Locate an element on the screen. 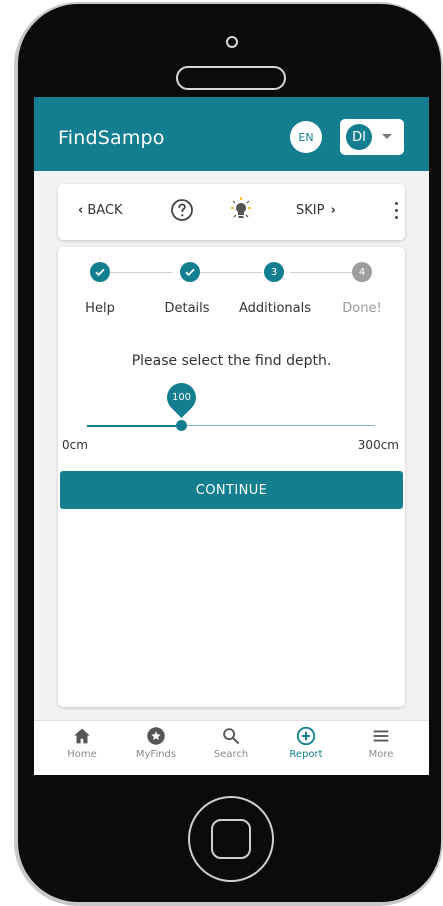 This screenshot has width=443, height=906. profile-menu-button: DI is located at coordinates (372, 137).